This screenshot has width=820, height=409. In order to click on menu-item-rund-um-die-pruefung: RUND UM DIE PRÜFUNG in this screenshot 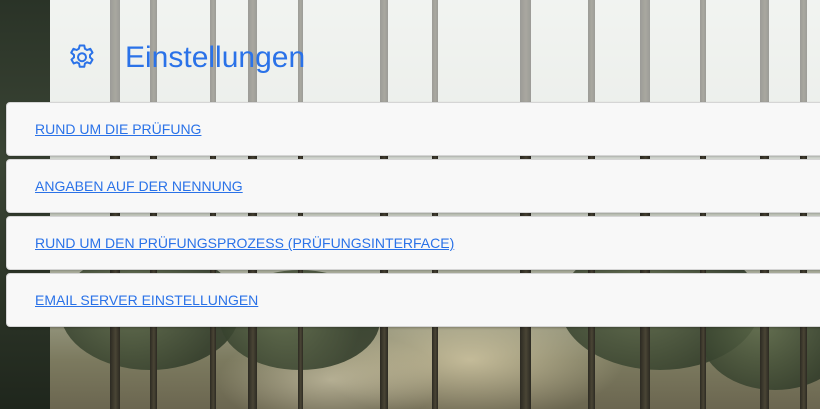, I will do `click(413, 129)`.